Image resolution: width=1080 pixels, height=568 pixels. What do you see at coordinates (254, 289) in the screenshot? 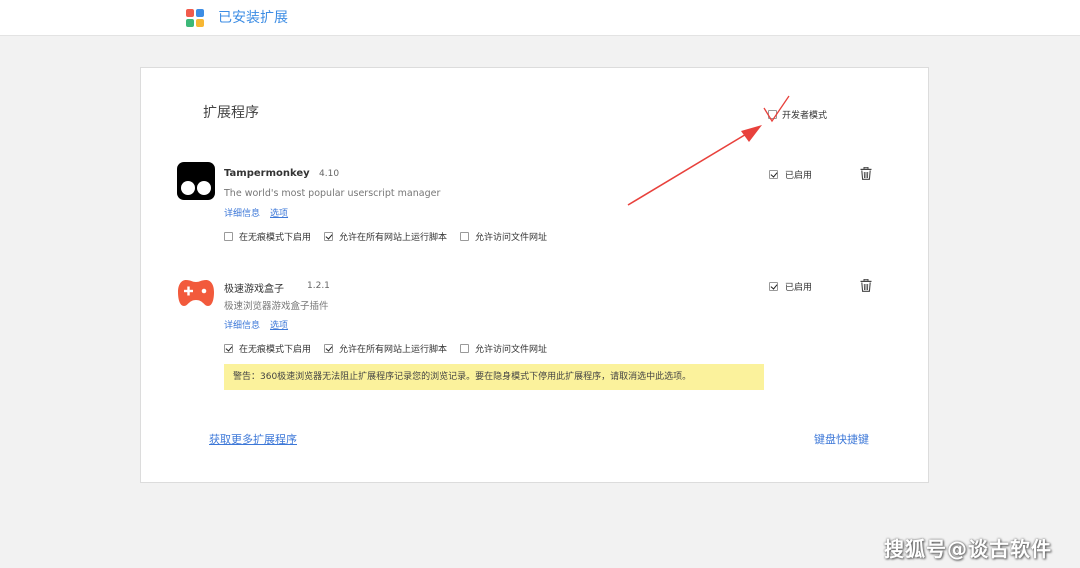
I see `extension-name: 极速游戏盒子` at bounding box center [254, 289].